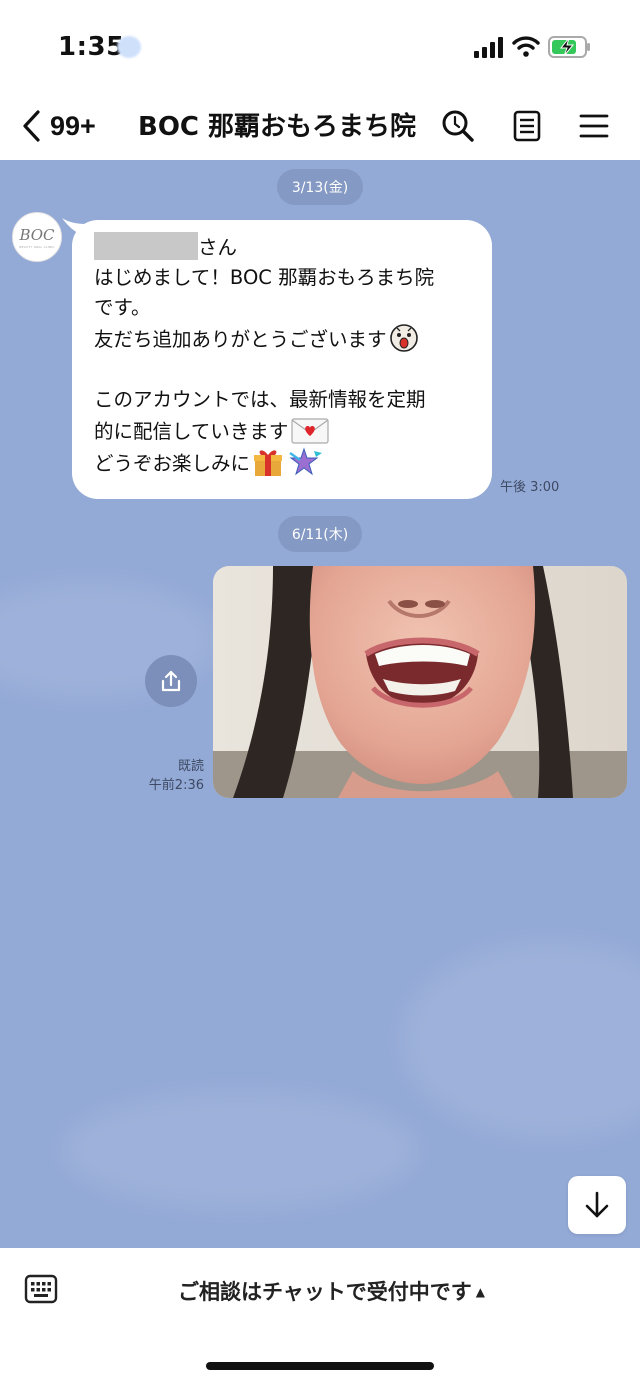 This screenshot has width=640, height=1387. Describe the element at coordinates (146, 246) in the screenshot. I see `redacted-name` at that location.